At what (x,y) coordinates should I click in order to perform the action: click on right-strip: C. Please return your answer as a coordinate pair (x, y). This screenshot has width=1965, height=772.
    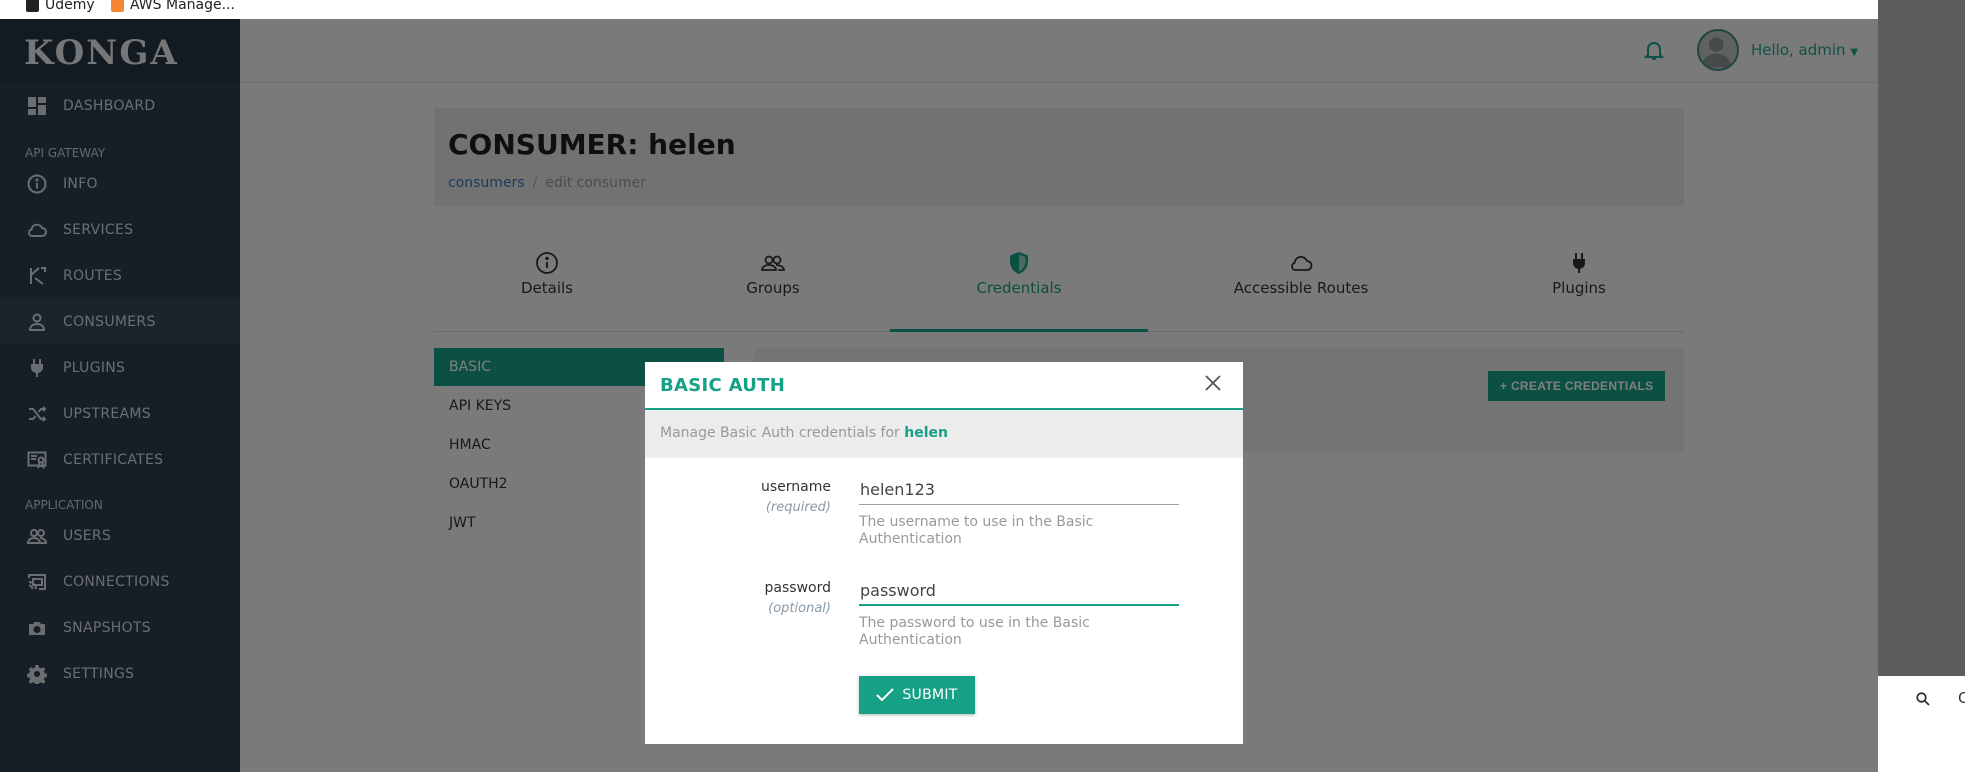
    Looking at the image, I should click on (1921, 386).